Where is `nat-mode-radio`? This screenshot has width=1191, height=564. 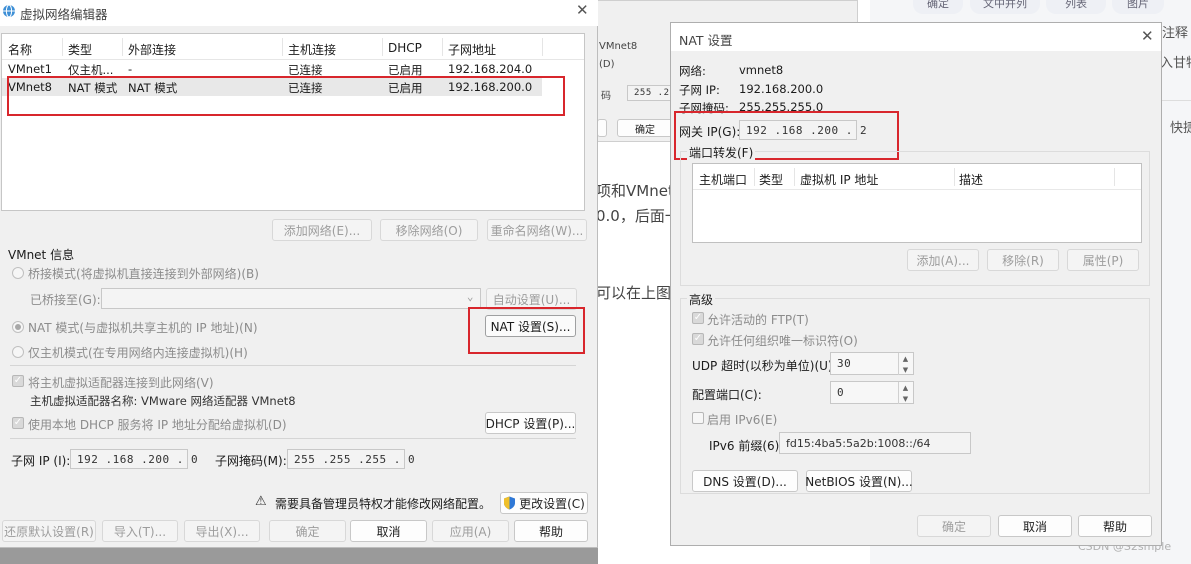
nat-mode-radio is located at coordinates (18, 327).